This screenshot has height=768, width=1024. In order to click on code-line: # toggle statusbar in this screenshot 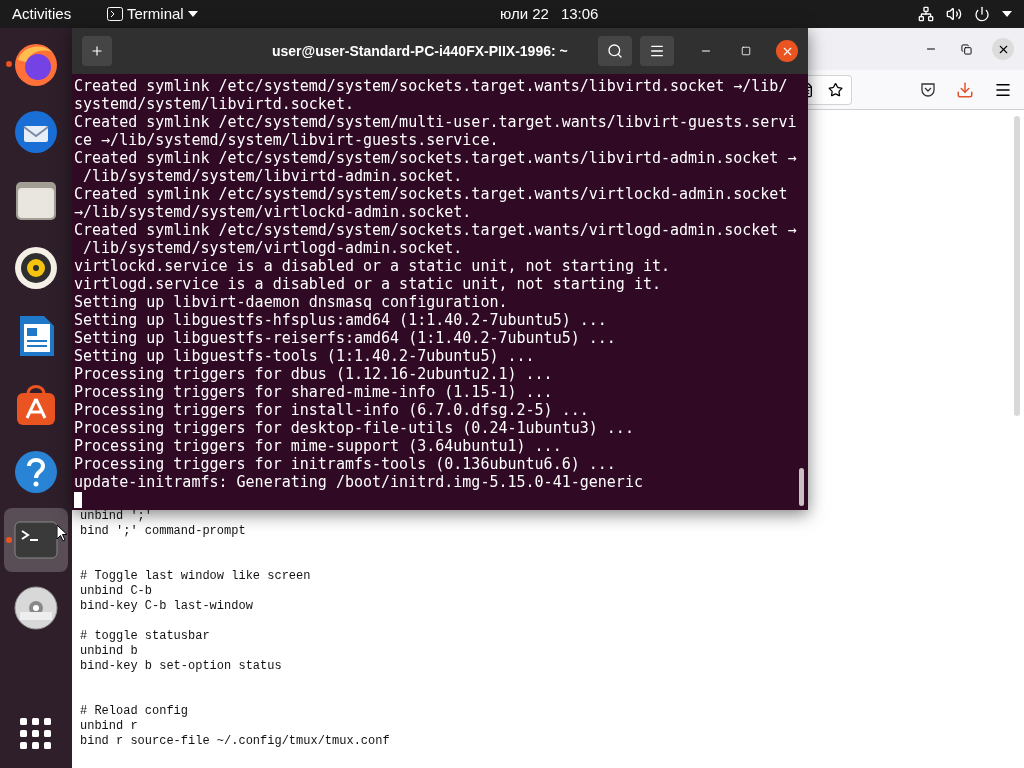, I will do `click(145, 636)`.